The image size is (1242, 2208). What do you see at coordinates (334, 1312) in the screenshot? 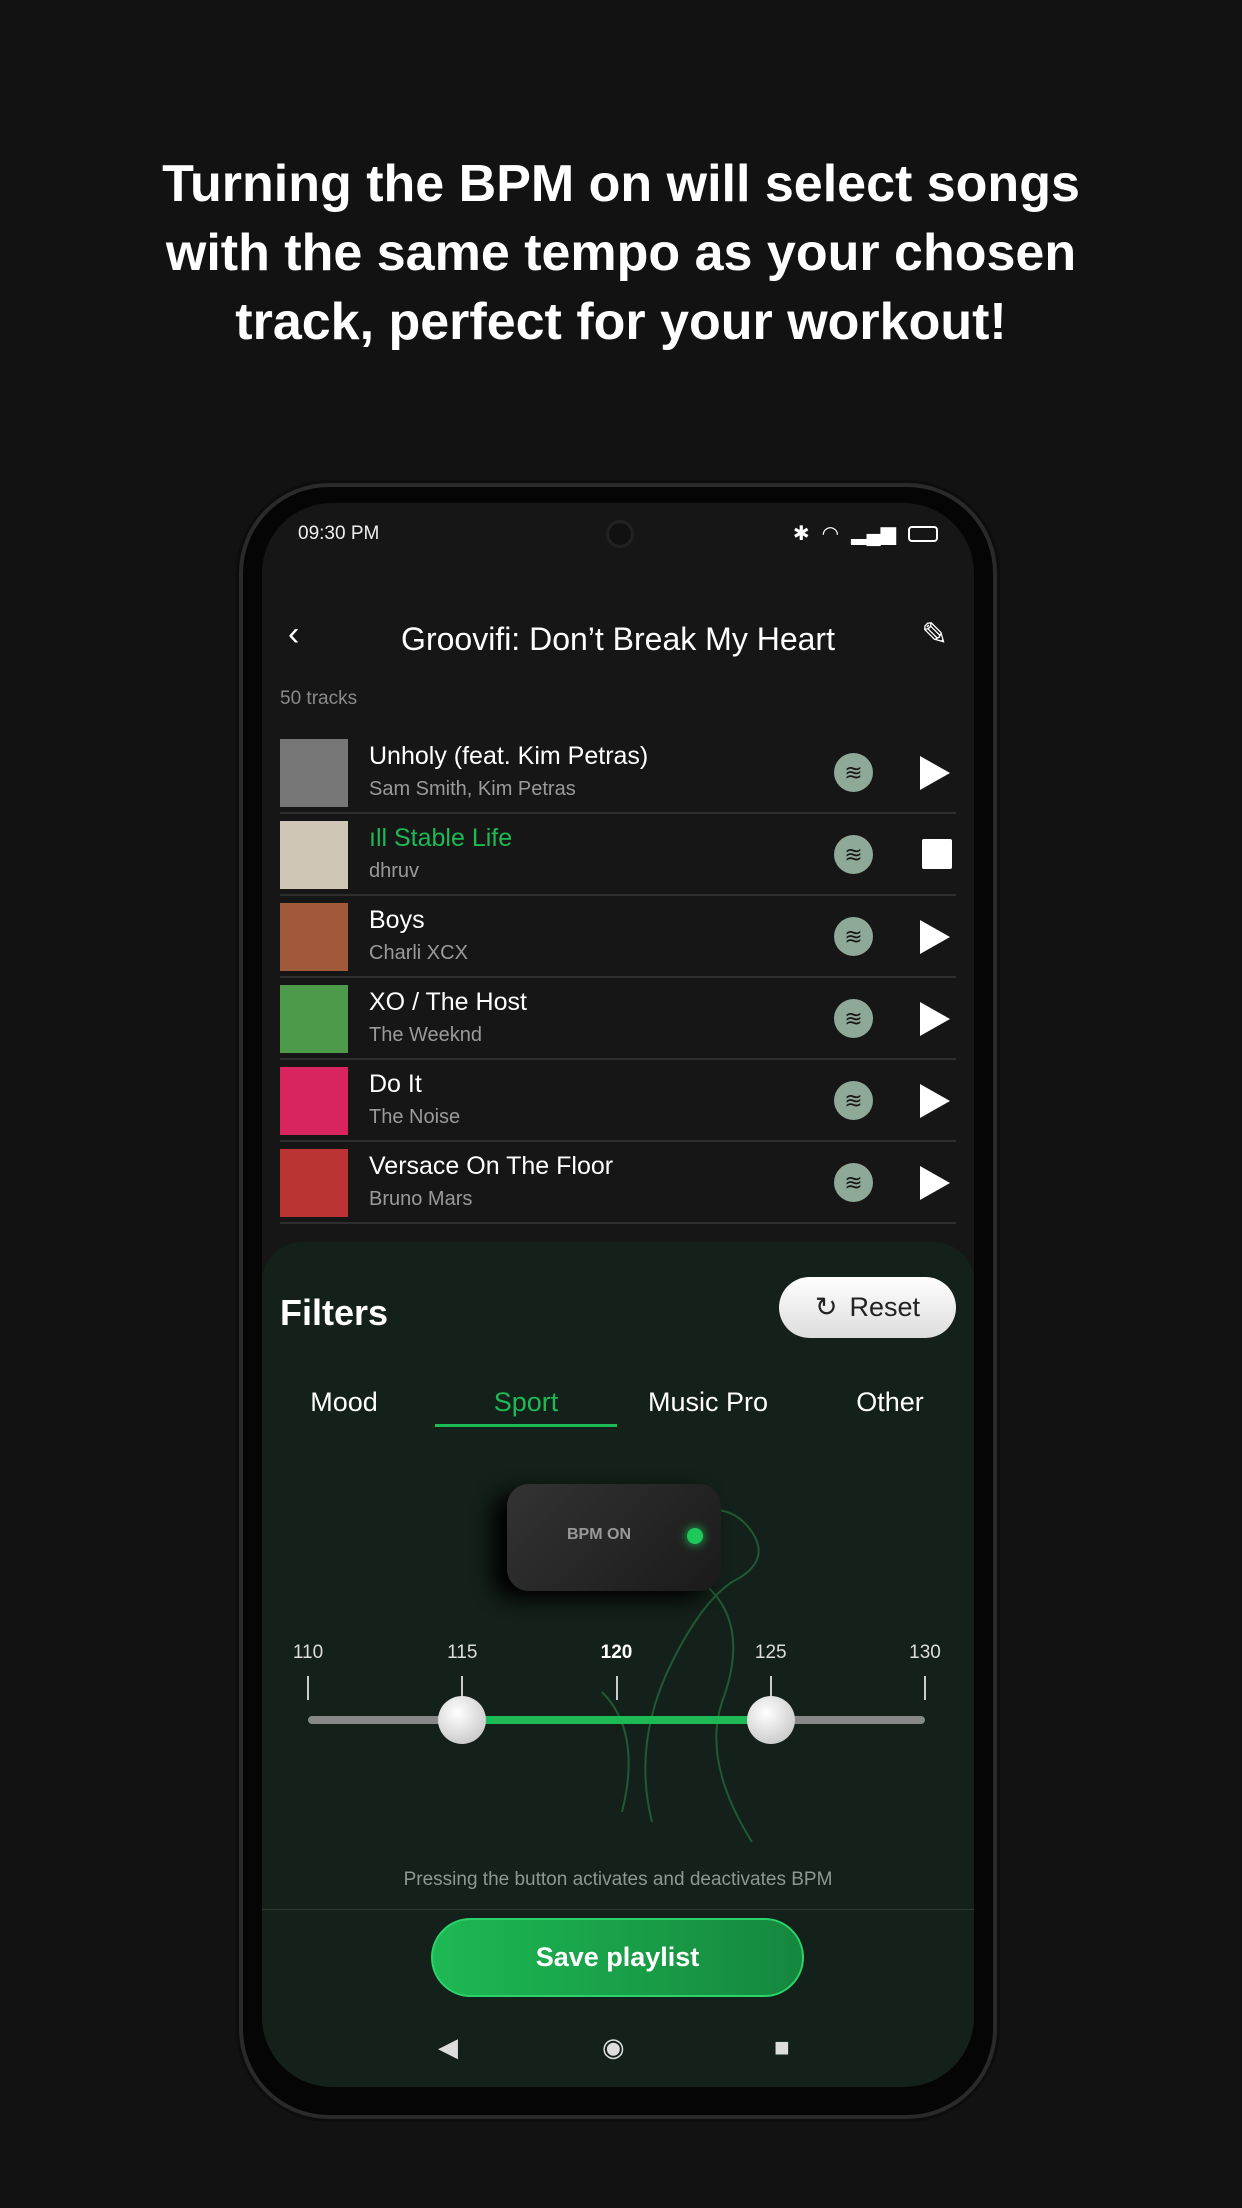
I see `filters-title: Filters` at bounding box center [334, 1312].